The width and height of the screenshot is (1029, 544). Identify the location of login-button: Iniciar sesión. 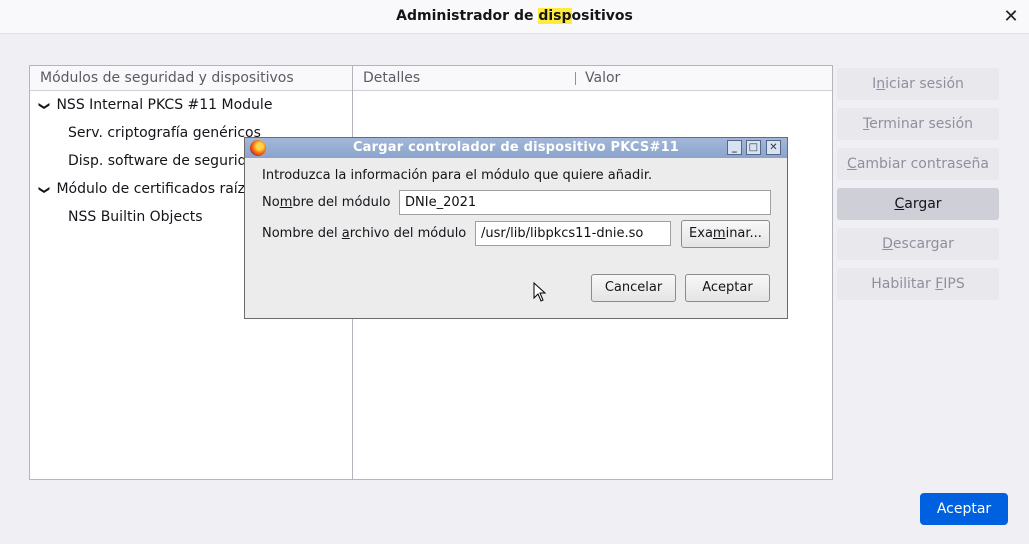
(918, 84).